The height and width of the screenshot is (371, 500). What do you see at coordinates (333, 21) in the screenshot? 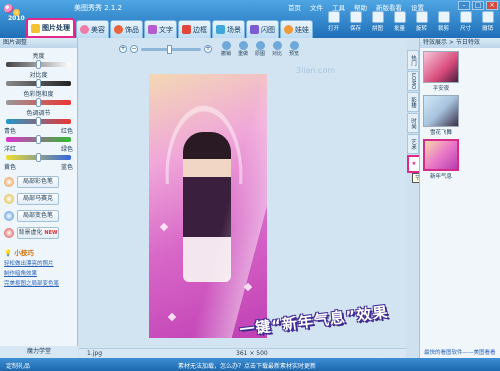
I see `open-button: 打开` at bounding box center [333, 21].